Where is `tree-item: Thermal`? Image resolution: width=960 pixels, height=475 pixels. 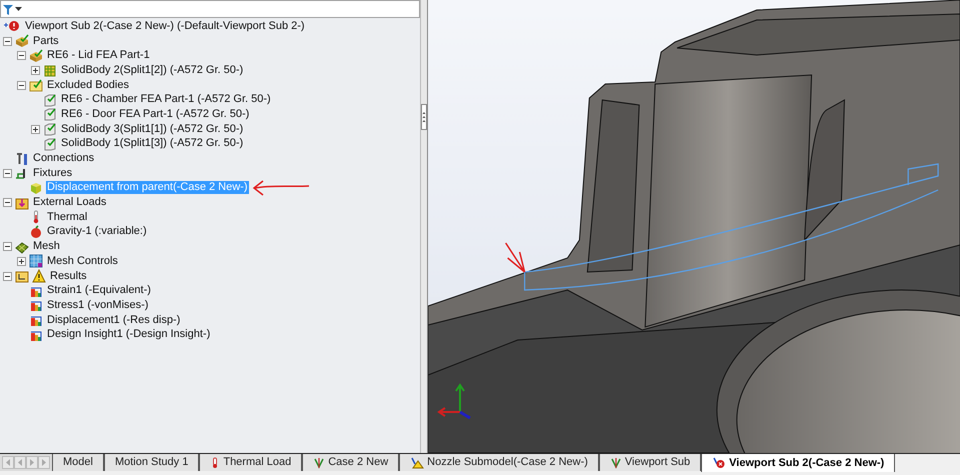
tree-item: Thermal is located at coordinates (67, 217).